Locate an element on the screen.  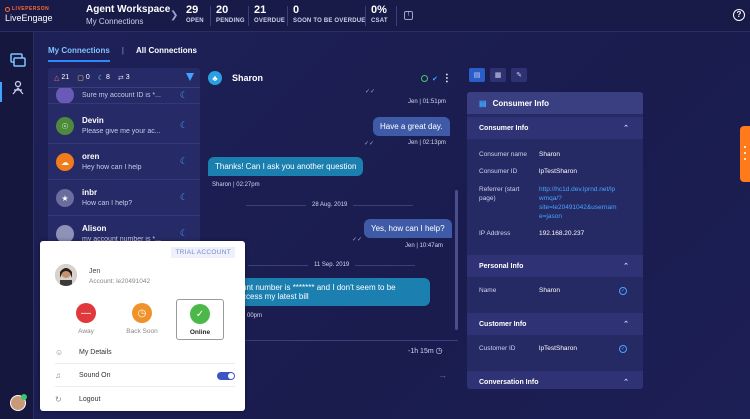
chat-scrollbar is located at coordinates (456, 260).